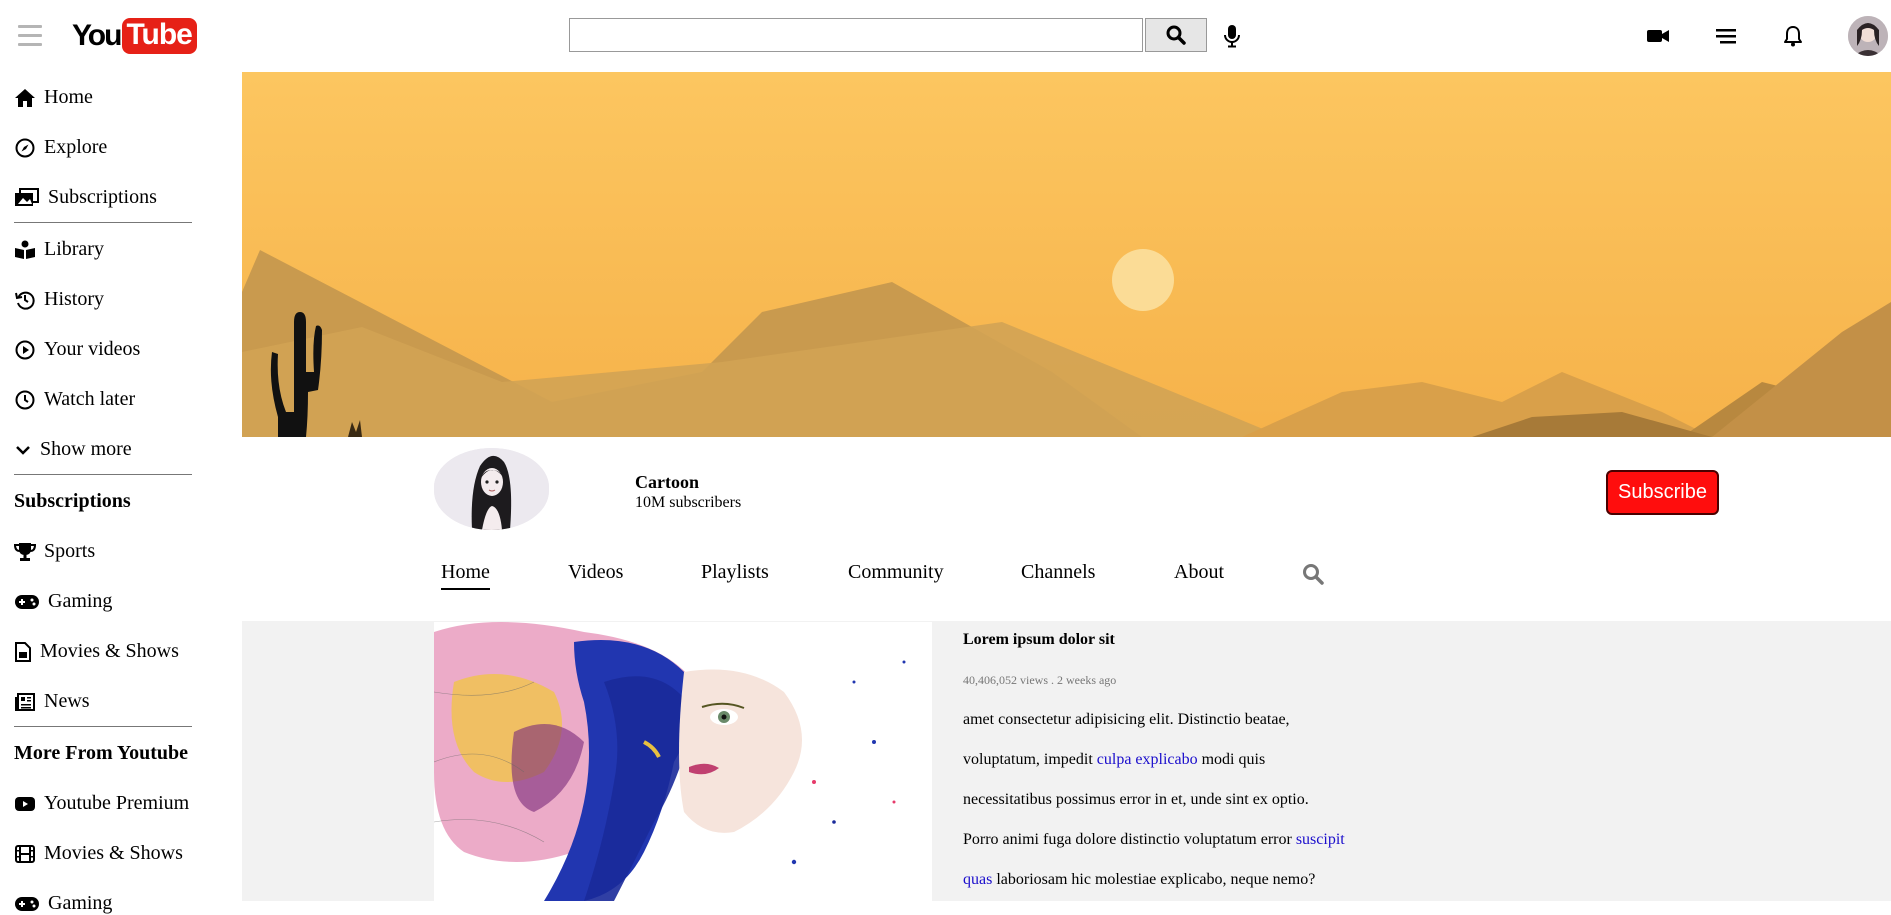 This screenshot has height=915, width=1891. I want to click on sidebar-item-label: Watch later, so click(90, 399).